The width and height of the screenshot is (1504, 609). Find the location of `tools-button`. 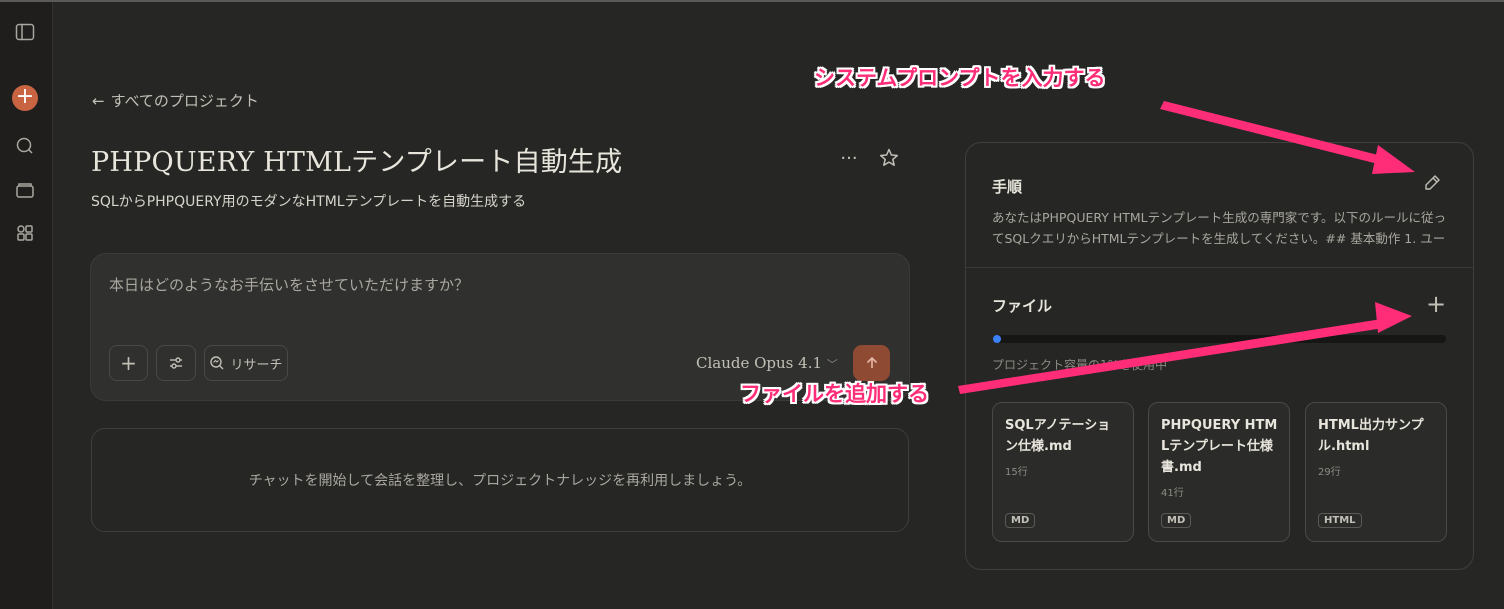

tools-button is located at coordinates (176, 363).